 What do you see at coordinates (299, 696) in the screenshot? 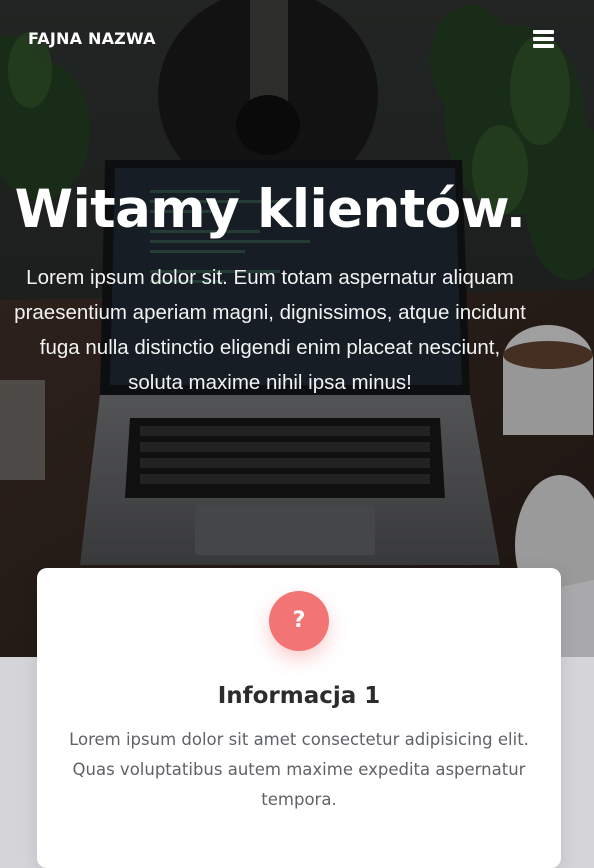
I see `card-title: Informacja 1` at bounding box center [299, 696].